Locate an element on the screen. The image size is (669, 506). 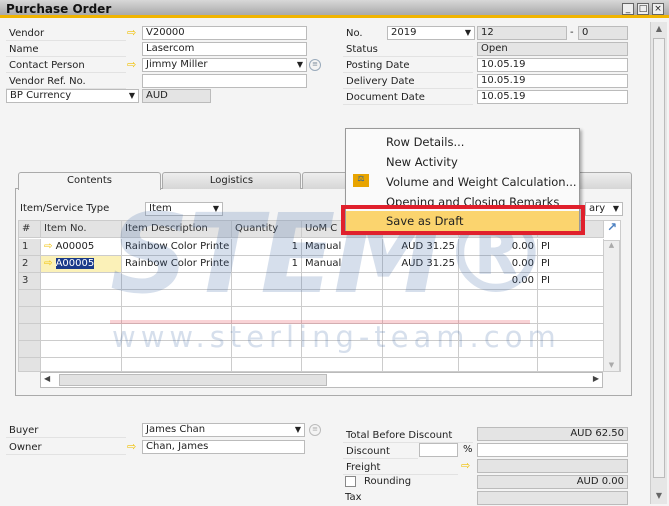
vendor-ref-field is located at coordinates (224, 81).